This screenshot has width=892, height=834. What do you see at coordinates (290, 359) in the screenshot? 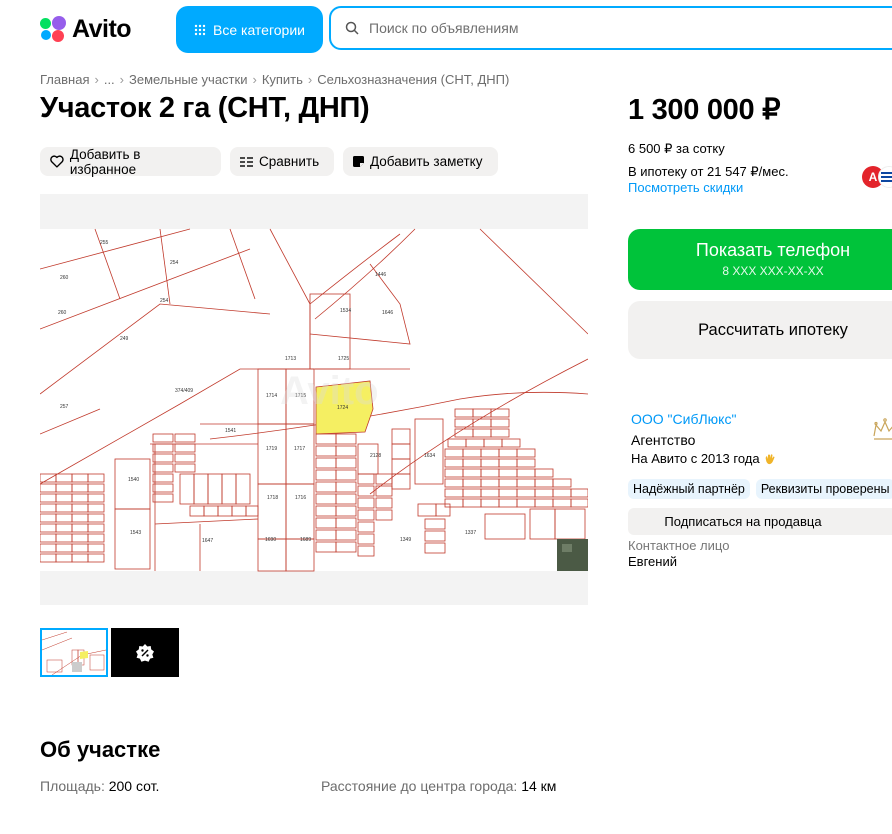
I see `svg-text: 1713` at bounding box center [290, 359].